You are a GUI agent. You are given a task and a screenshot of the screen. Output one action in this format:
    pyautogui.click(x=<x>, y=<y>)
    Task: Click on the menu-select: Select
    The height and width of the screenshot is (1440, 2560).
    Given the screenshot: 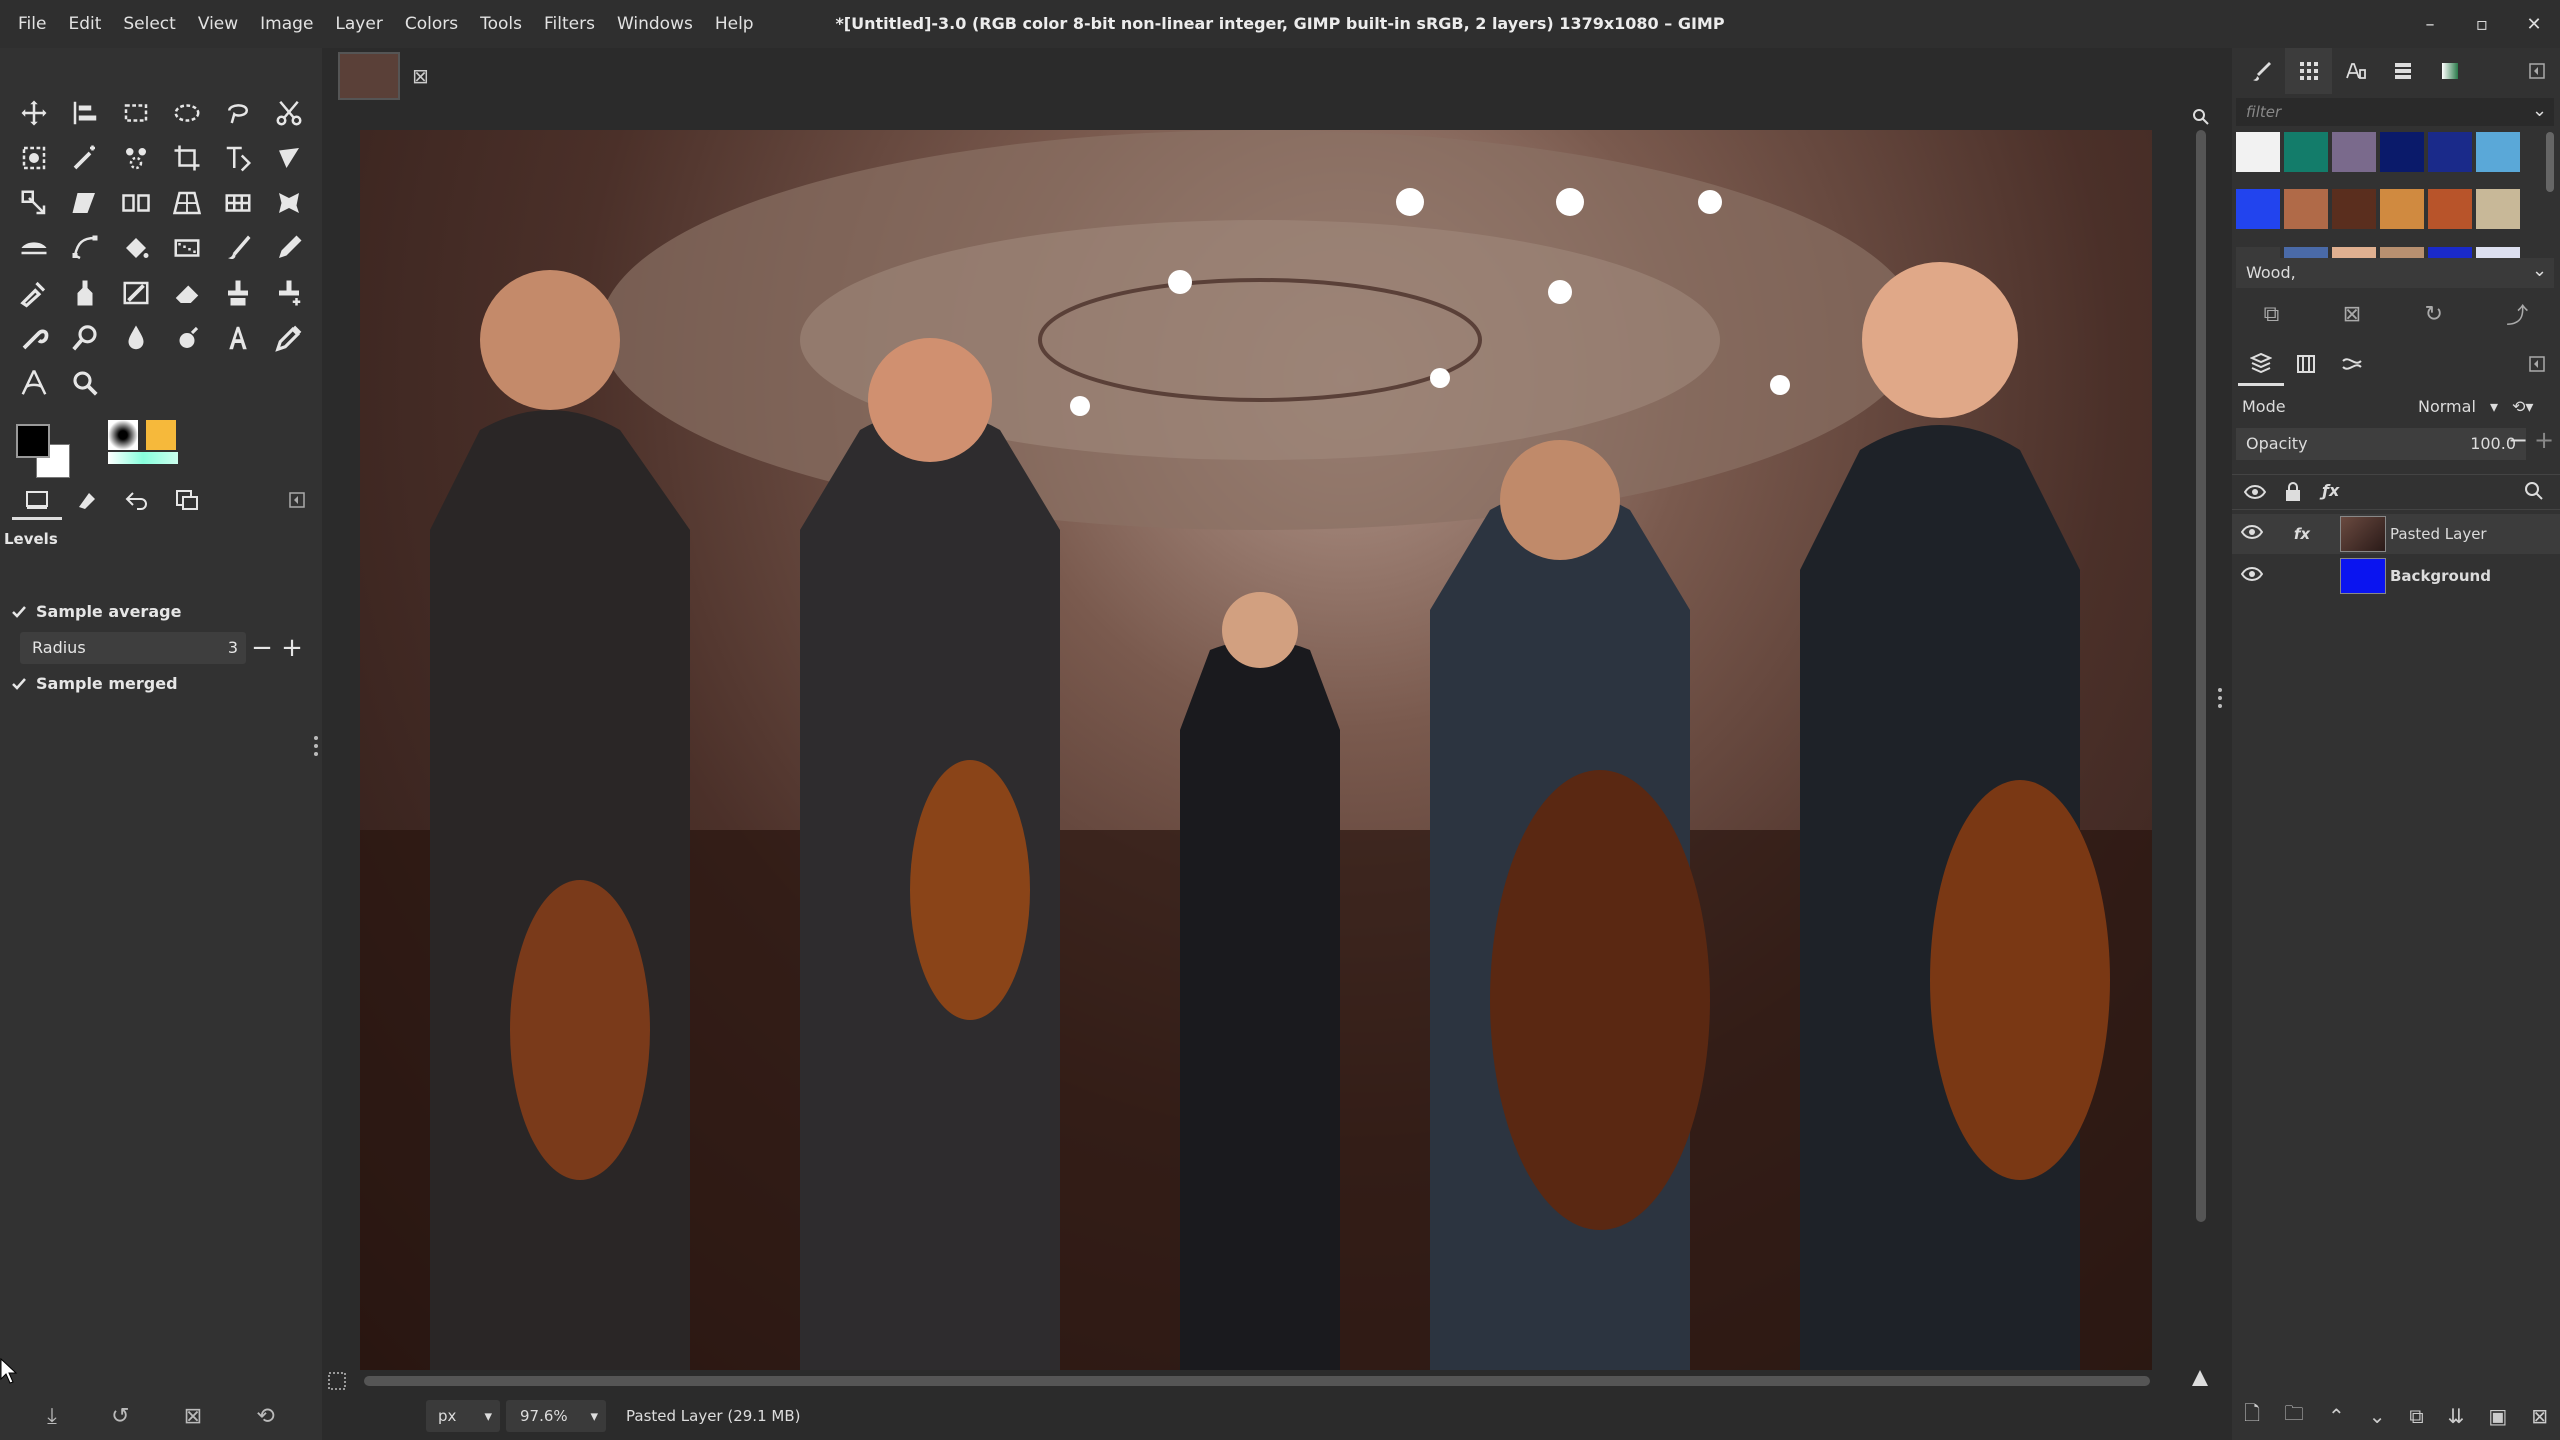 What is the action you would take?
    pyautogui.click(x=149, y=24)
    